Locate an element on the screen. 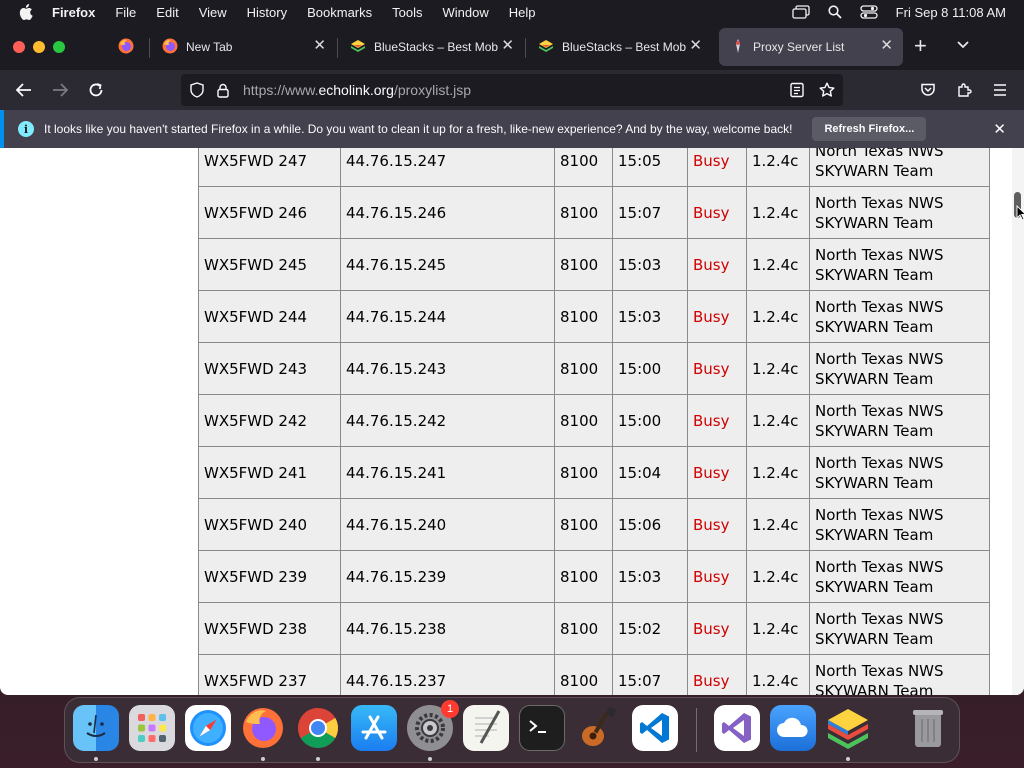 The image size is (1024, 768). safari-icon is located at coordinates (208, 728).